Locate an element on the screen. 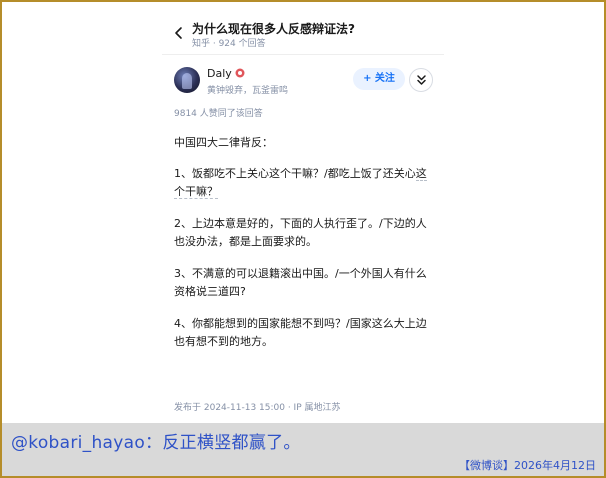  double-chevron-down-icon is located at coordinates (421, 80).